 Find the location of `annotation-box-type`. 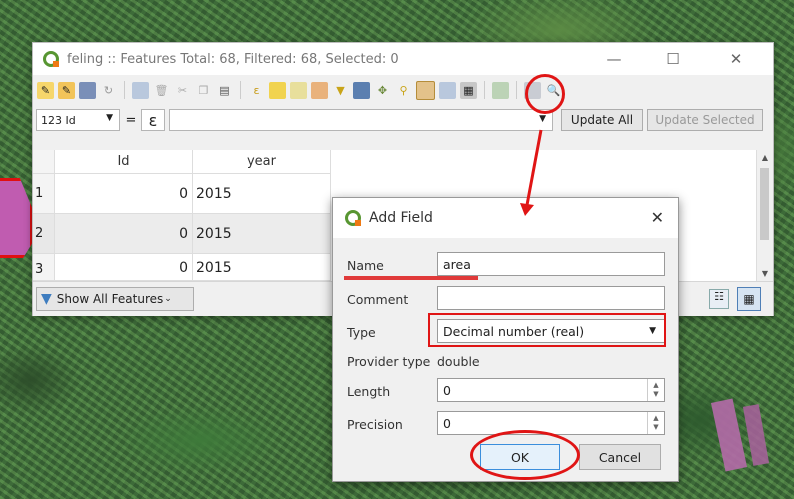

annotation-box-type is located at coordinates (547, 330).